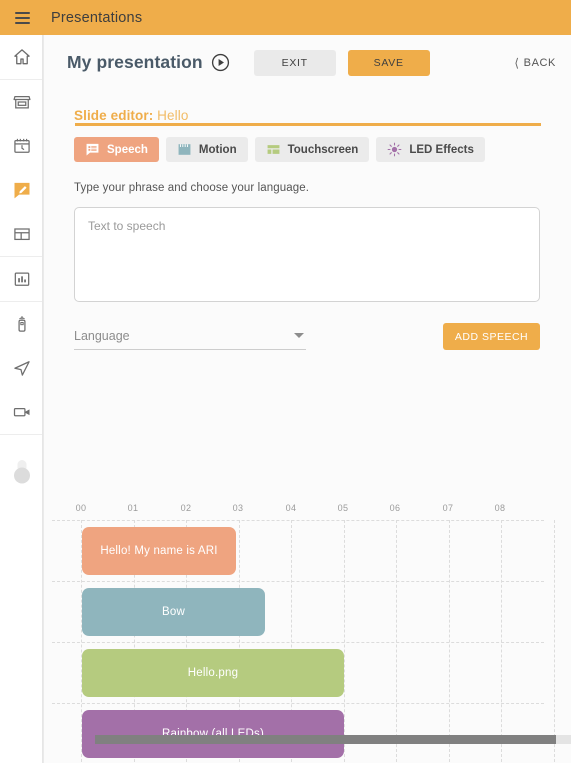  What do you see at coordinates (500, 508) in the screenshot?
I see `timeline-tick: 08` at bounding box center [500, 508].